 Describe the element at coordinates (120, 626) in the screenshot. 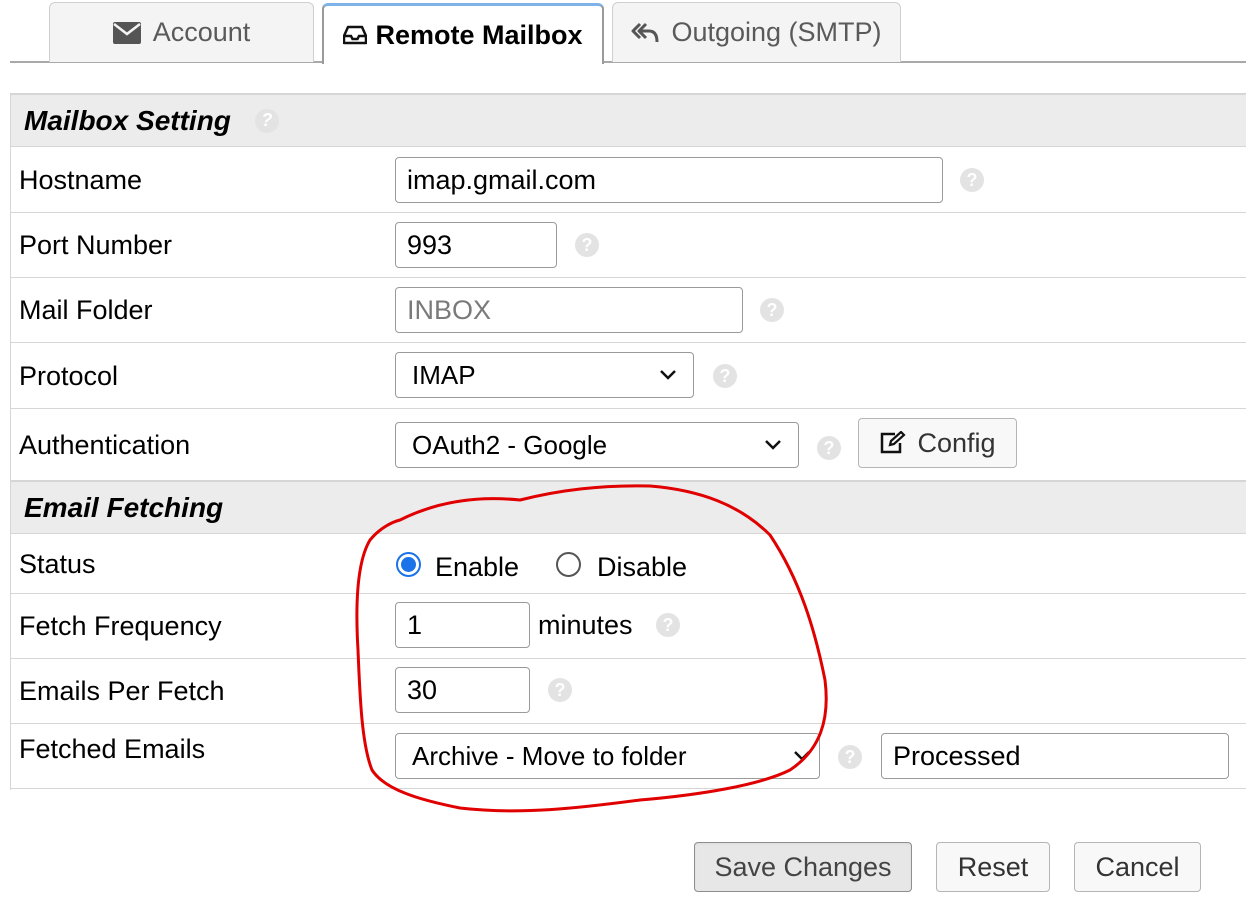

I see `fetch-frequency-label: Fetch Frequency` at that location.